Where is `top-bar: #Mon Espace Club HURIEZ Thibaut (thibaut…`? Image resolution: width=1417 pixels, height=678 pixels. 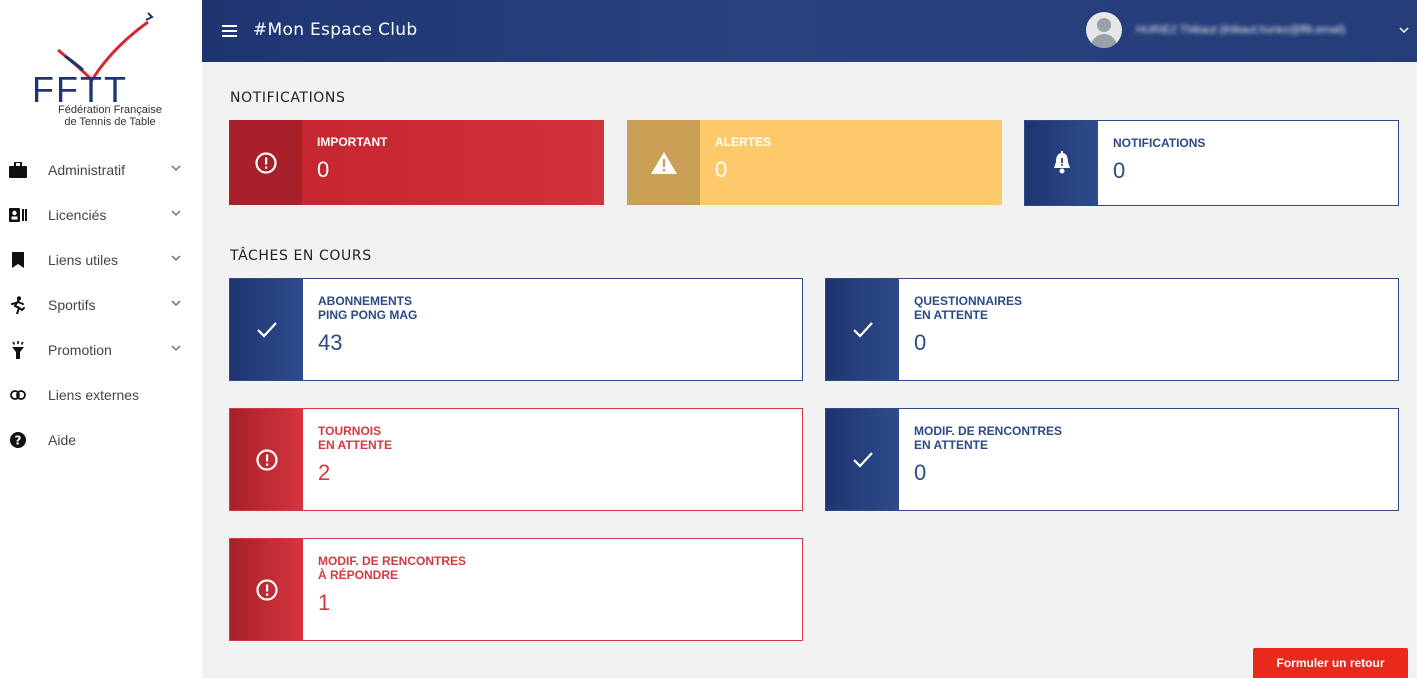
top-bar: #Mon Espace Club HURIEZ Thibaut (thibaut… is located at coordinates (809, 31).